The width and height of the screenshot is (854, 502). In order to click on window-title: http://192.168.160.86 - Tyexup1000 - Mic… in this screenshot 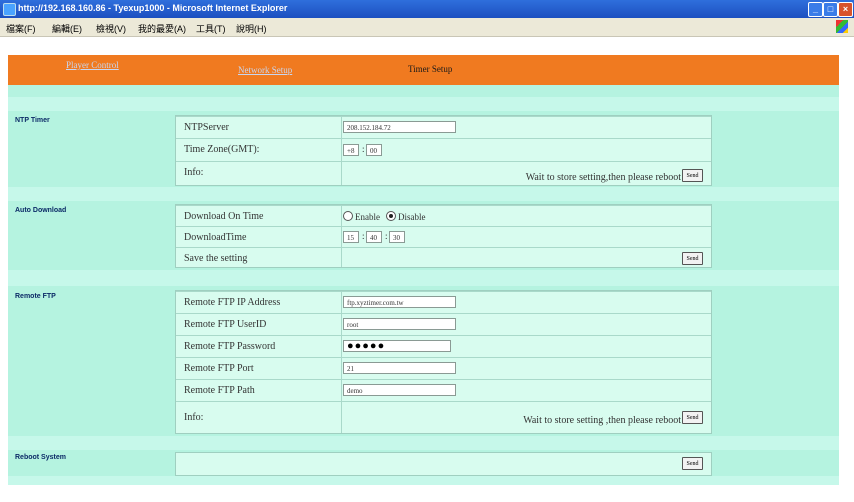, I will do `click(153, 8)`.